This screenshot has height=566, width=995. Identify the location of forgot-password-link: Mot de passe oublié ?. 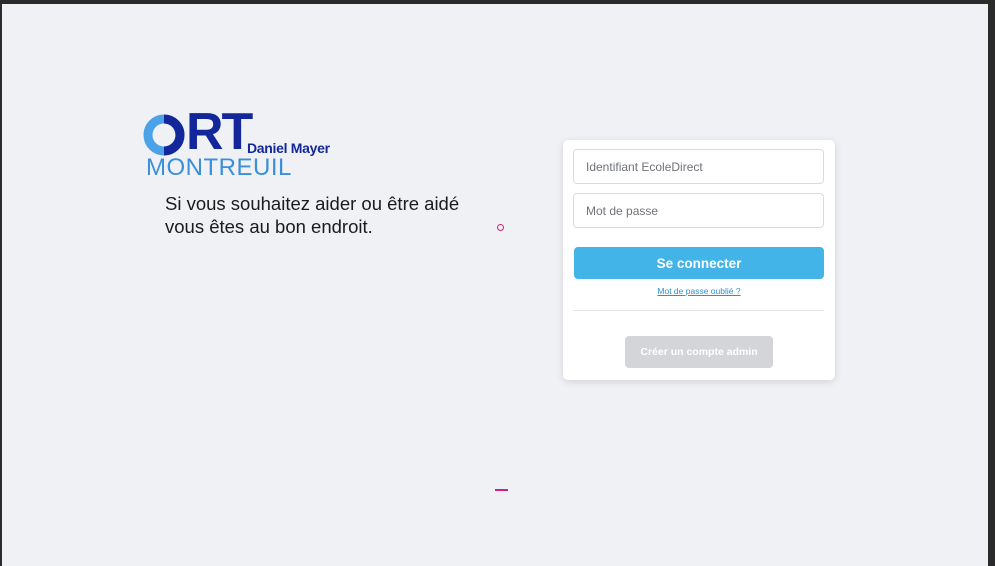
(699, 291).